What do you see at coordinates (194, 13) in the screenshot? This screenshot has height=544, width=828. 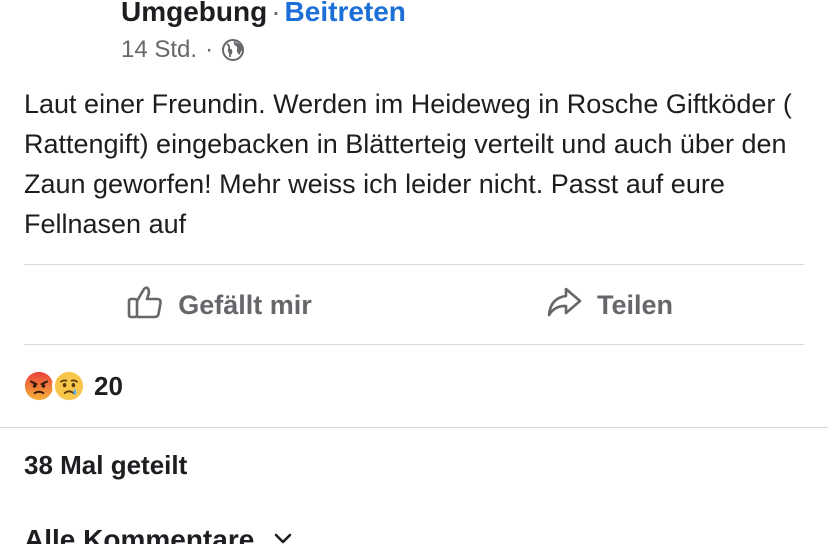 I see `group-name: Umgebung` at bounding box center [194, 13].